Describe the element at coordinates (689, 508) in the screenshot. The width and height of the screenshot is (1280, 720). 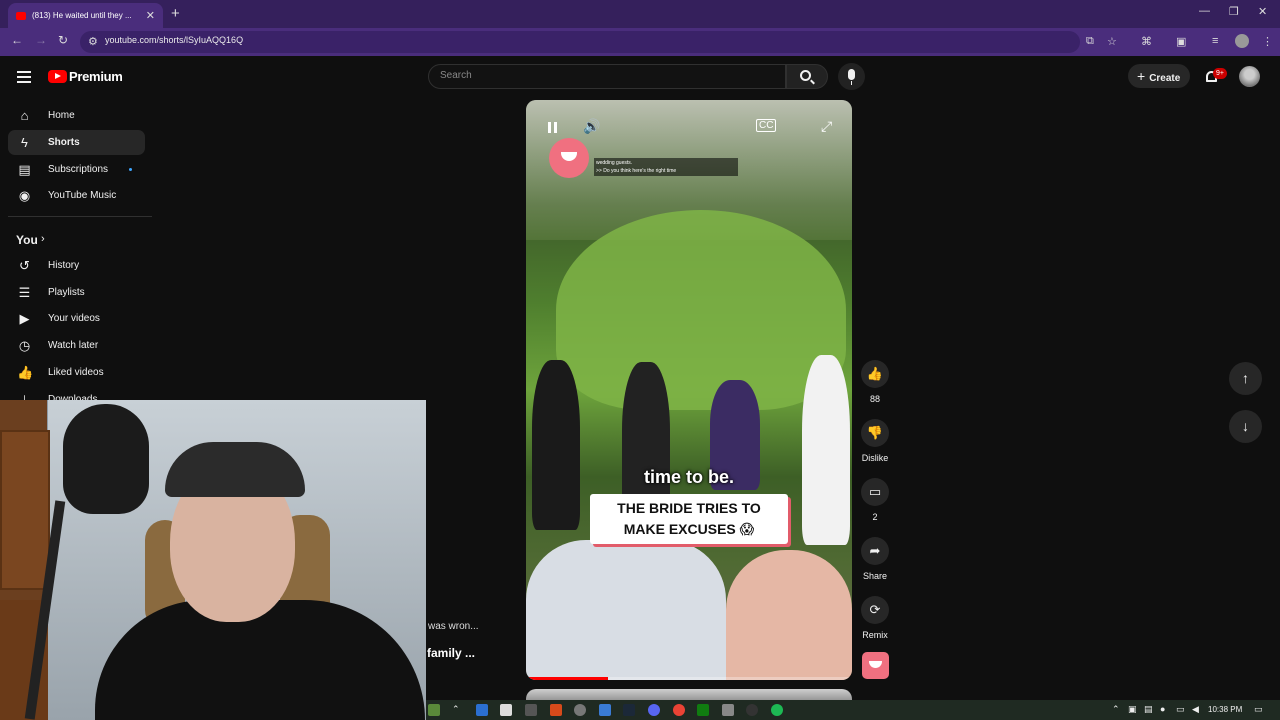
I see `title-line: THE BRIDE TRIES TO` at that location.